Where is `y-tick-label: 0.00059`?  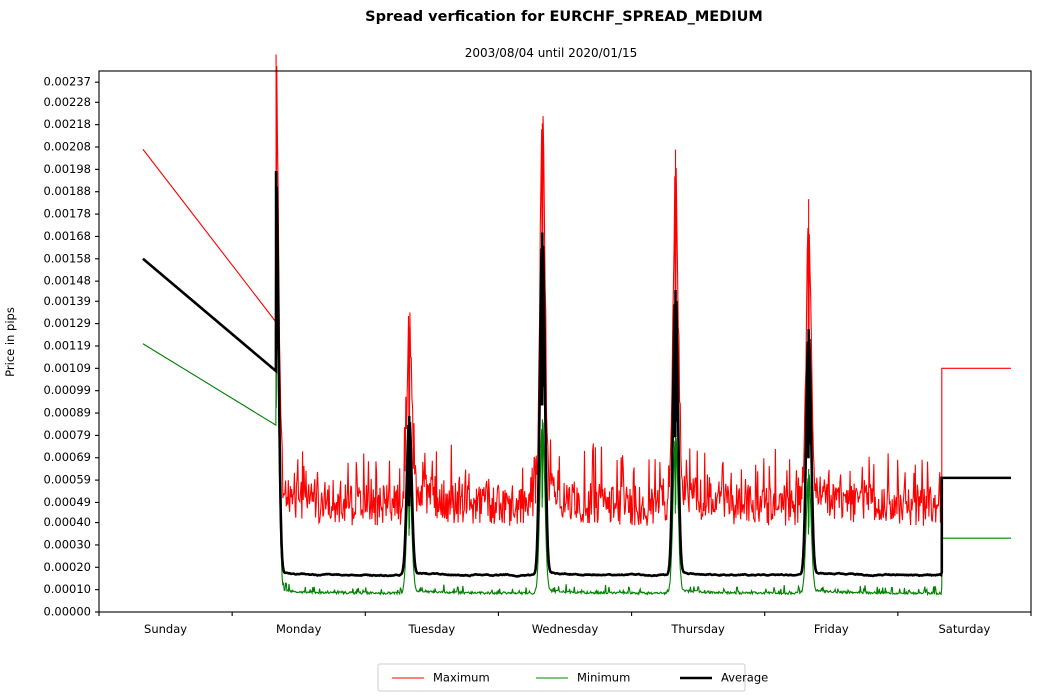 y-tick-label: 0.00059 is located at coordinates (67, 480).